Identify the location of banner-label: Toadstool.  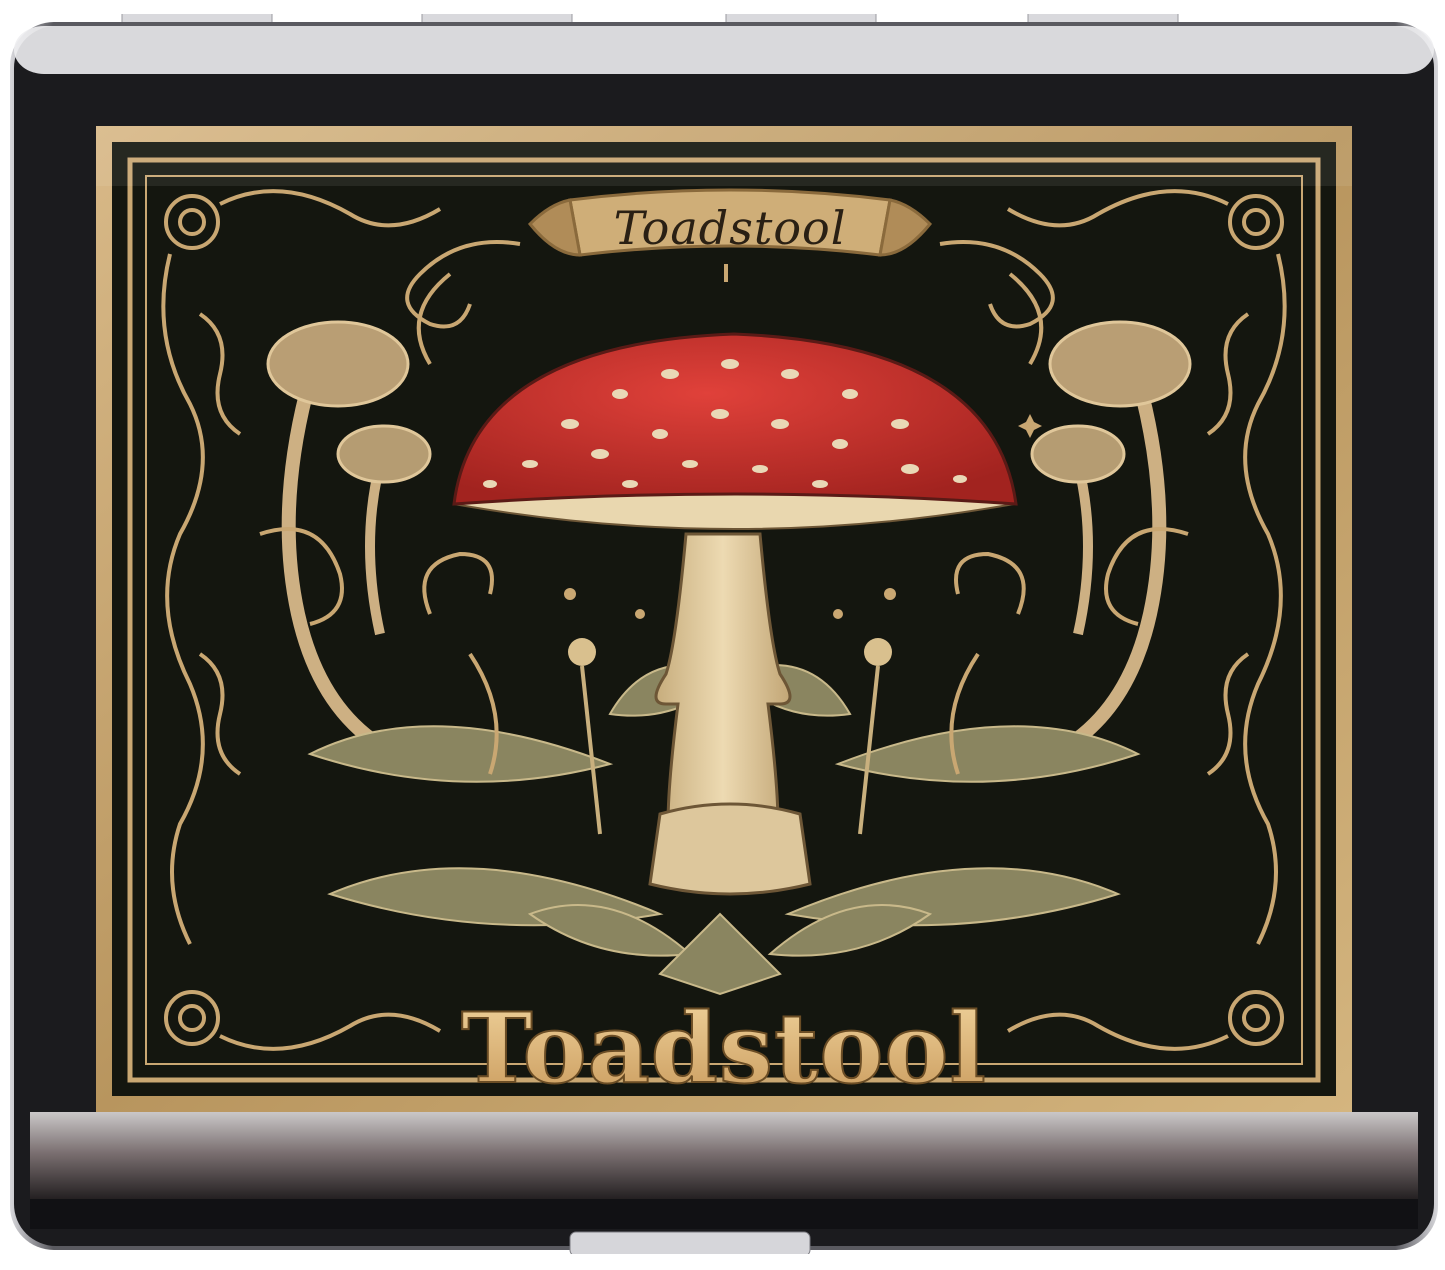
(730, 228).